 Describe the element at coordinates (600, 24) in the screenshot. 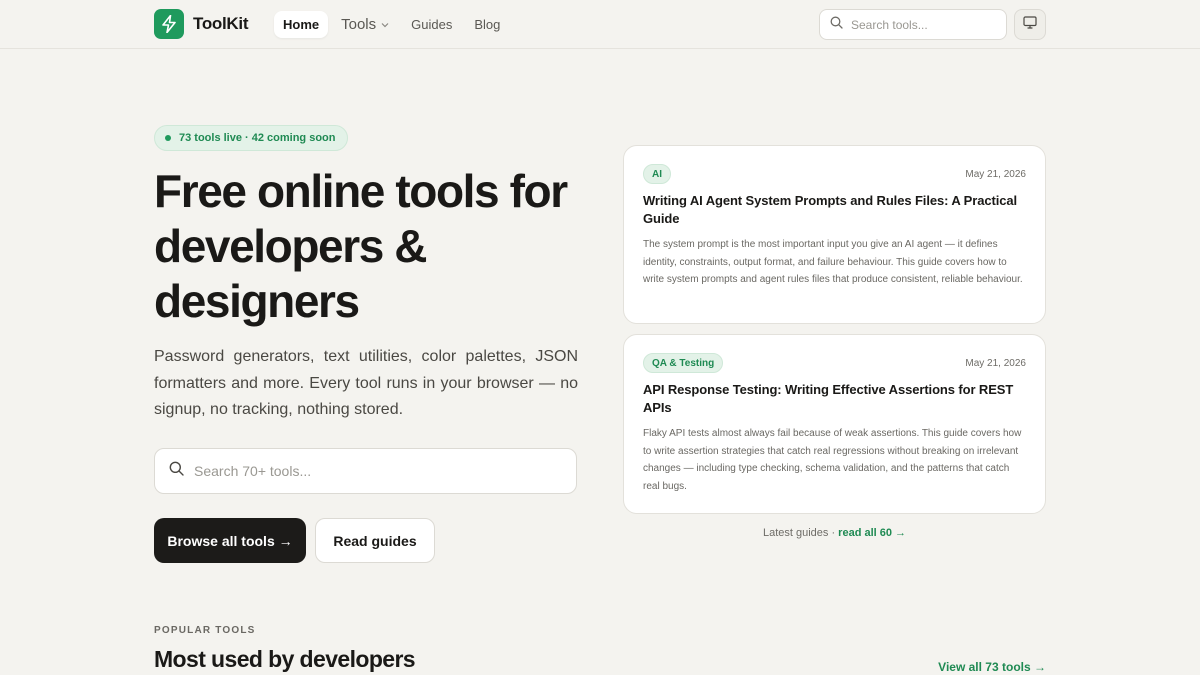

I see `top-navigation-bar: ToolKit Home Tools Guides Blog` at that location.